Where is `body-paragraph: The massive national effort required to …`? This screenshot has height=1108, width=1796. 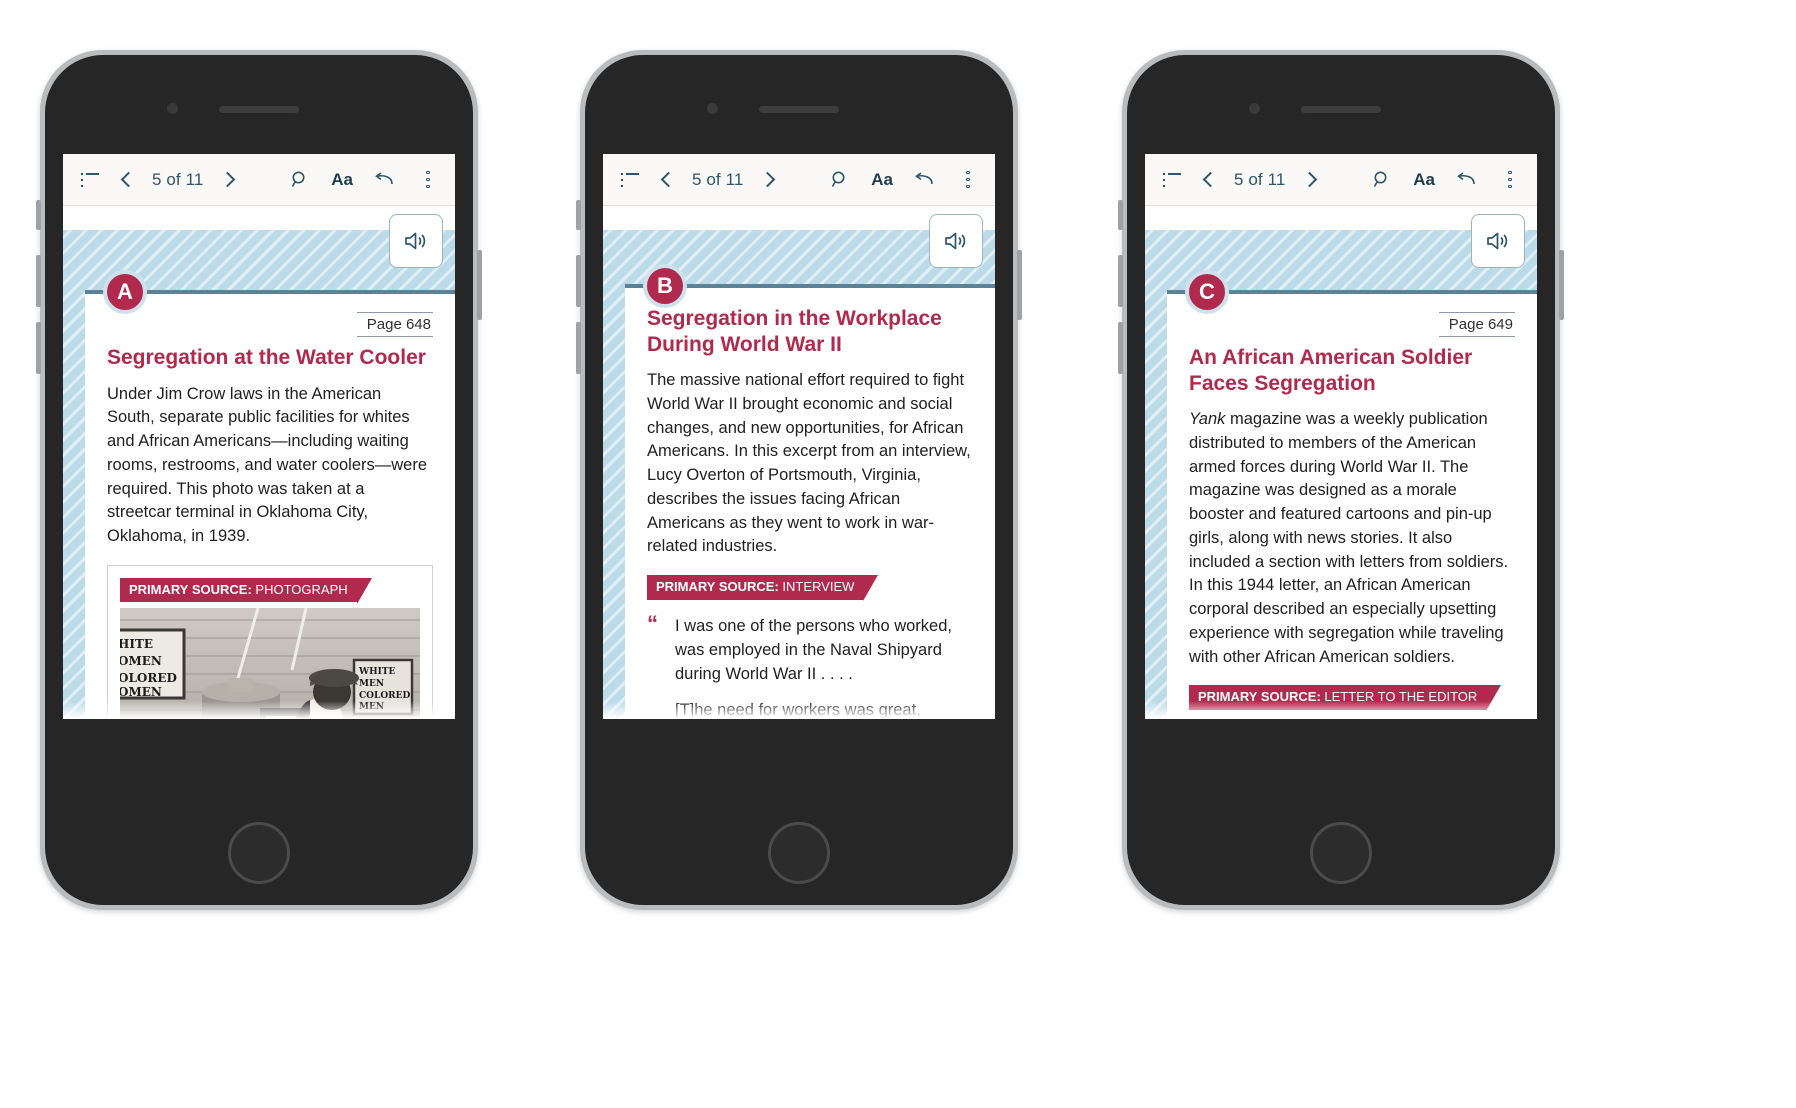
body-paragraph: The massive national effort required to … is located at coordinates (809, 463).